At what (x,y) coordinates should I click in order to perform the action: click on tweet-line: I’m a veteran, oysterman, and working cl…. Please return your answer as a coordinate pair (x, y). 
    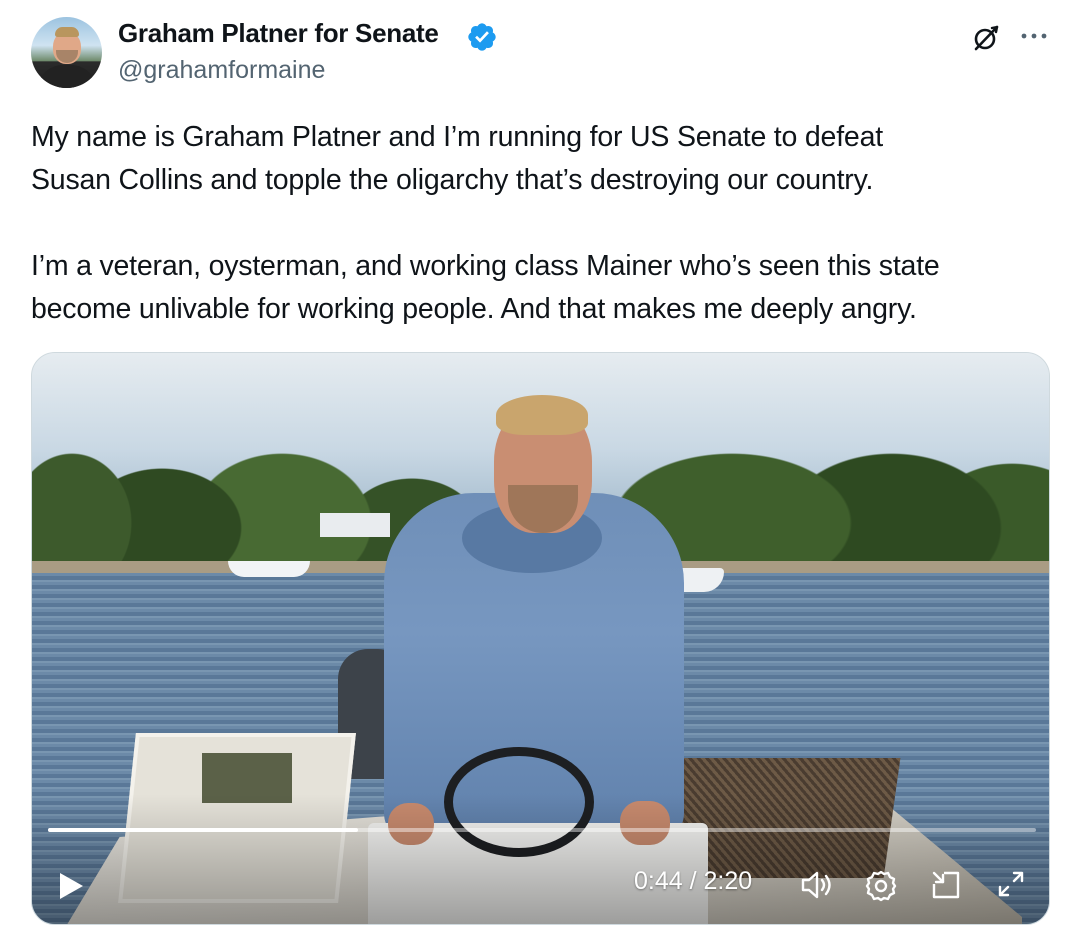
    Looking at the image, I should click on (485, 266).